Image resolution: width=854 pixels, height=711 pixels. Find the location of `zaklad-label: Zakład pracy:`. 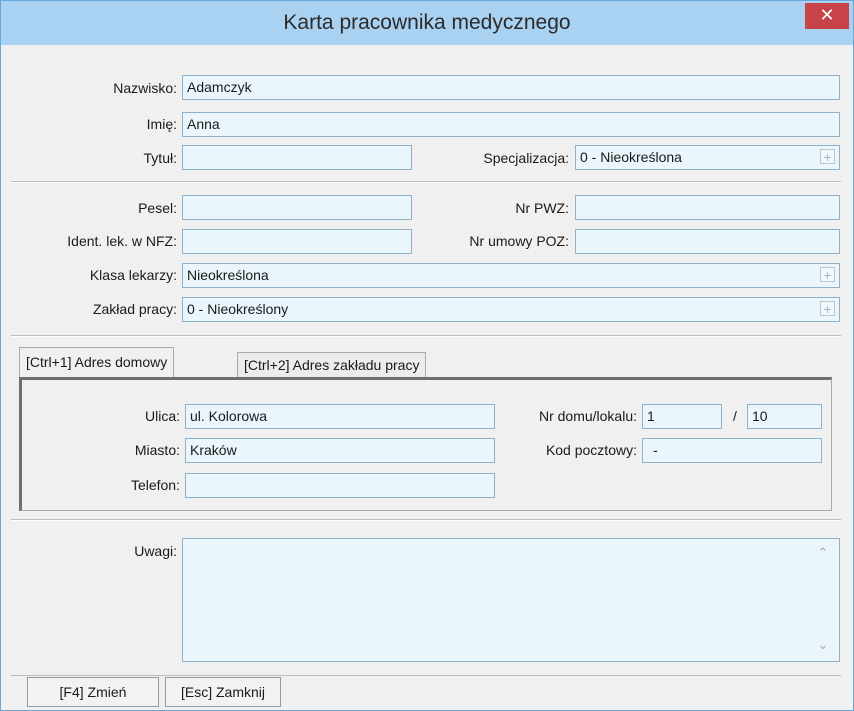

zaklad-label: Zakład pracy: is located at coordinates (134, 309).